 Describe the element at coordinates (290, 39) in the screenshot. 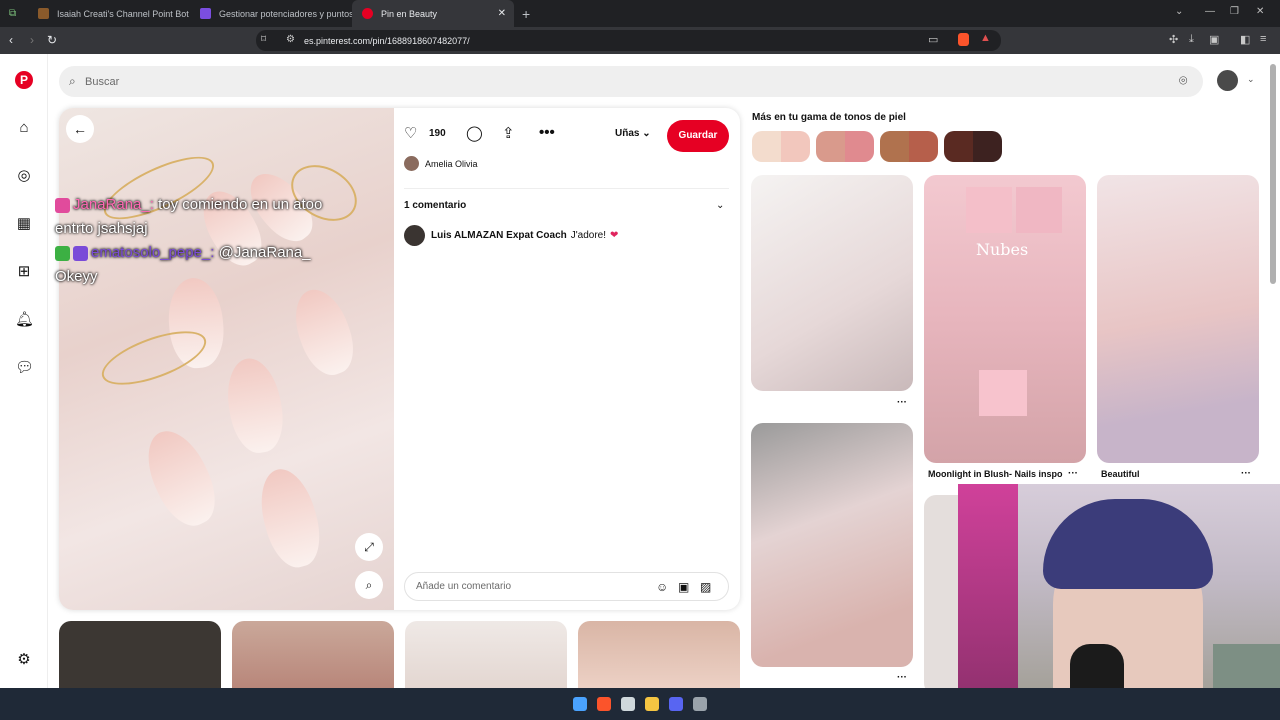

I see `site-info-icon: ⚙` at that location.